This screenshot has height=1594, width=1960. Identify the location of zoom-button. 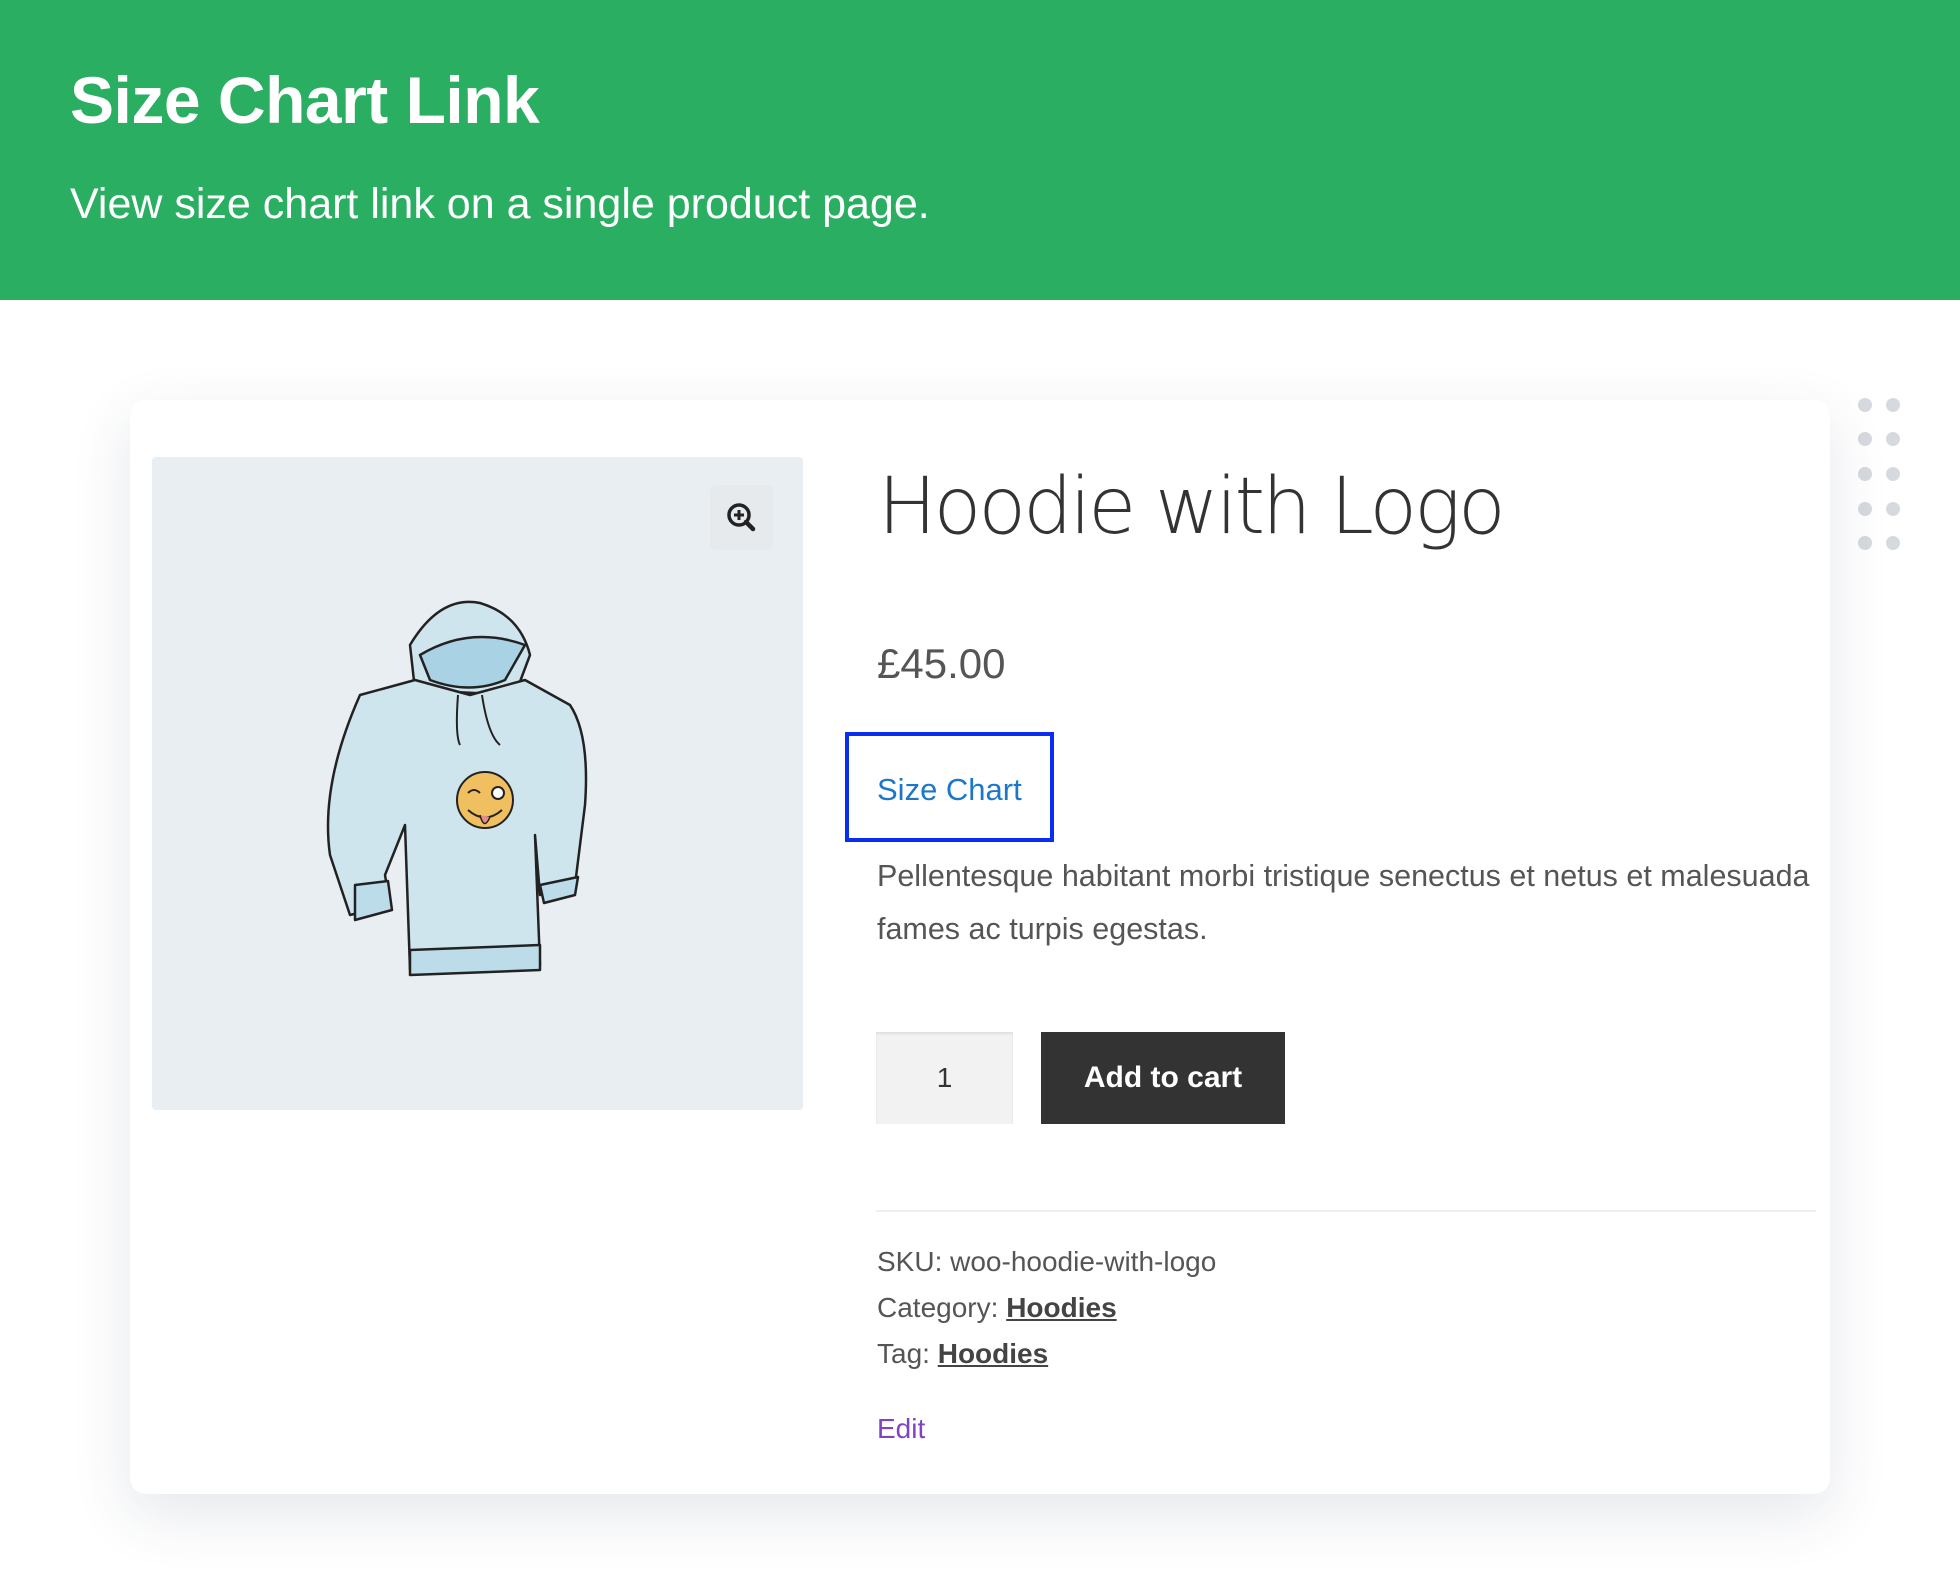
(741, 517).